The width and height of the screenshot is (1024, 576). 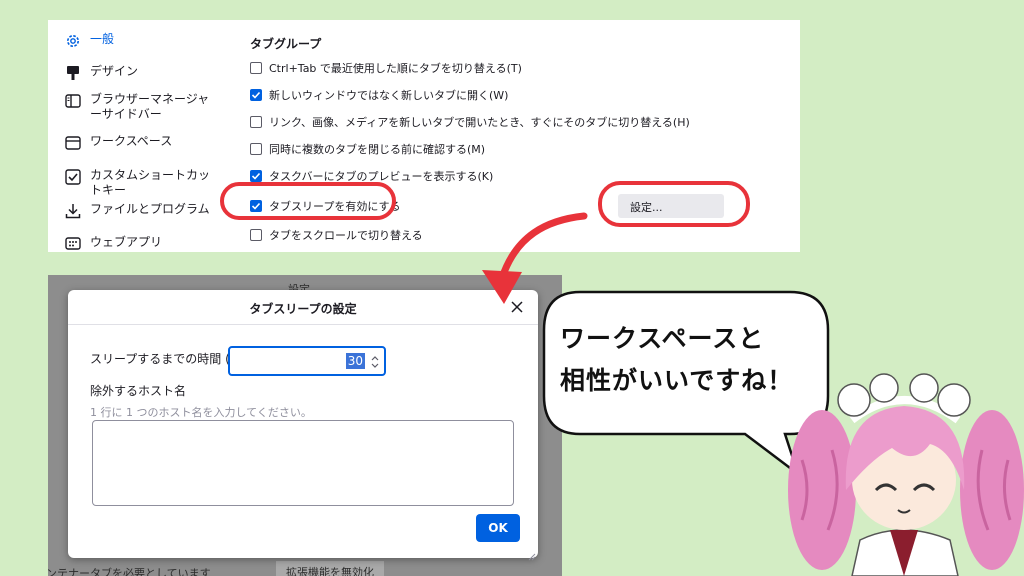 I want to click on disable-extension-button: 拡張機能を無効化, so click(x=330, y=568).